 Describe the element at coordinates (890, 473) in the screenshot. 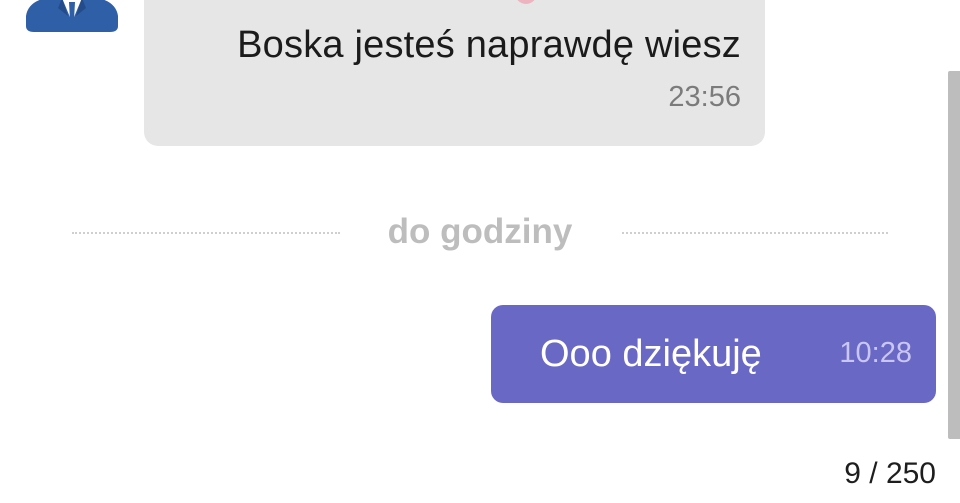

I see `page-counter: 9 / 250` at that location.